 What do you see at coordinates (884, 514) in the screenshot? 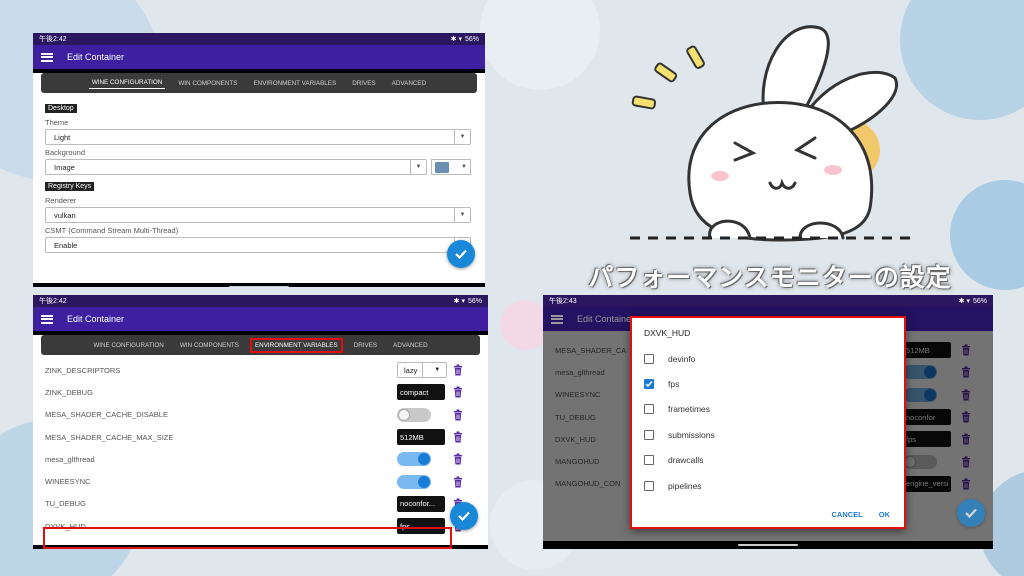
I see `ok-button: OK` at bounding box center [884, 514].